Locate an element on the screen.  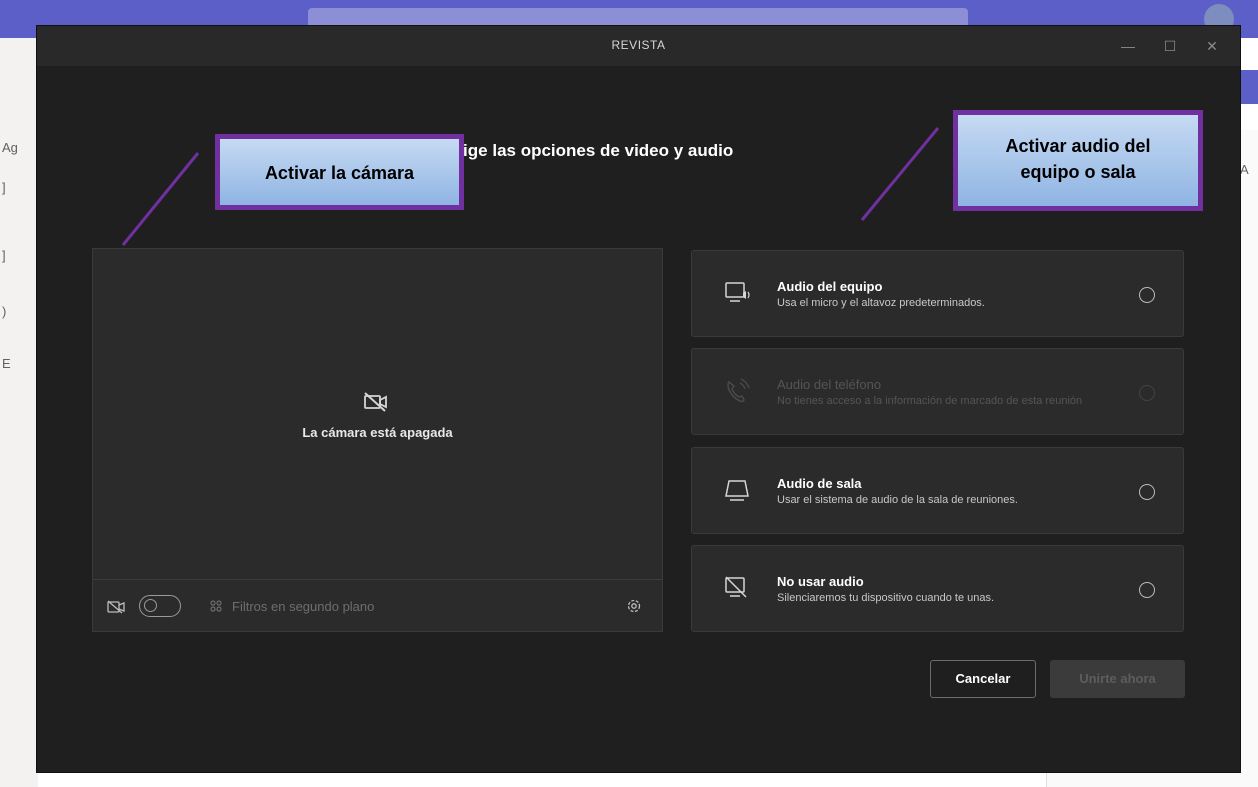
background-glyph: E is located at coordinates (6, 363).